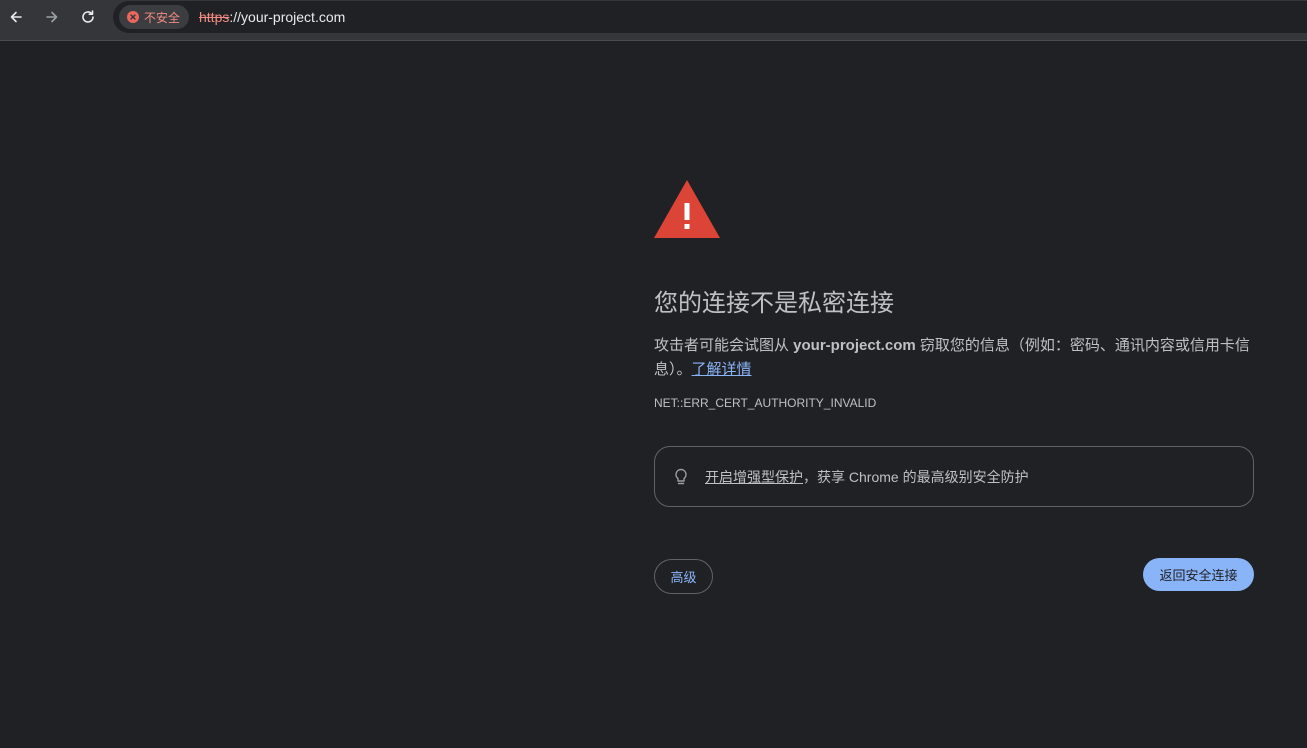  What do you see at coordinates (162, 17) in the screenshot?
I see `security-chip-label: 不安全` at bounding box center [162, 17].